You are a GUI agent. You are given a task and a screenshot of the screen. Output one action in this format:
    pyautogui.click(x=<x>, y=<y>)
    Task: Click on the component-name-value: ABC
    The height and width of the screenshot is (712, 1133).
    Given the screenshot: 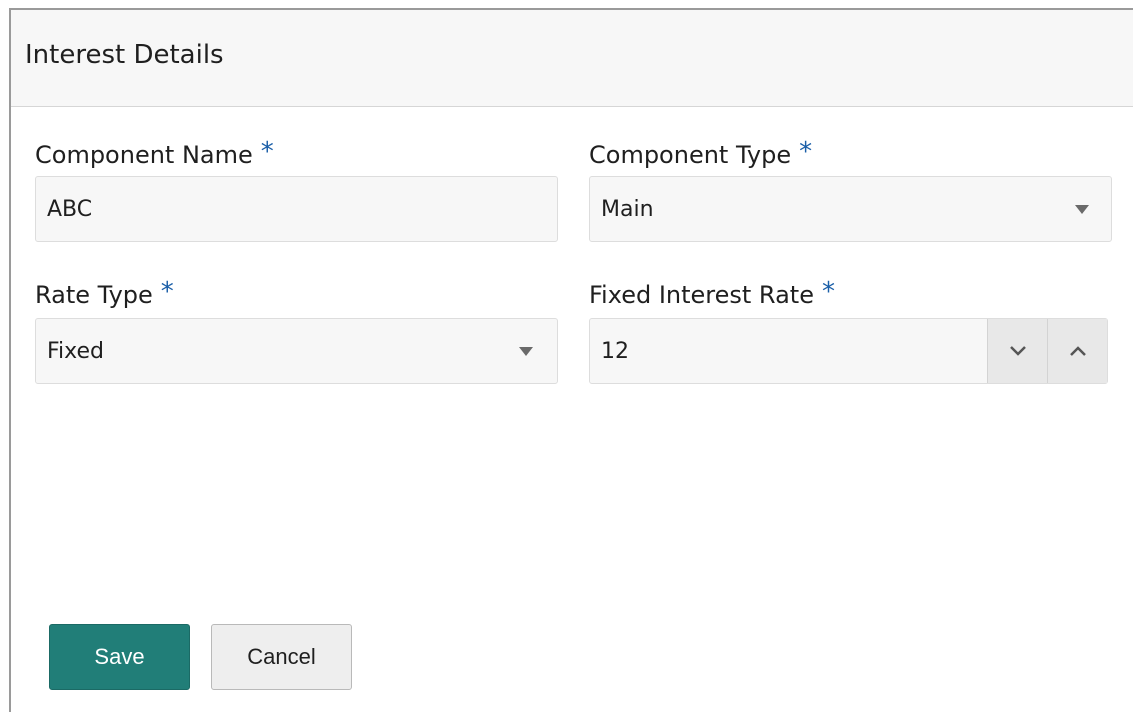 What is the action you would take?
    pyautogui.click(x=70, y=209)
    